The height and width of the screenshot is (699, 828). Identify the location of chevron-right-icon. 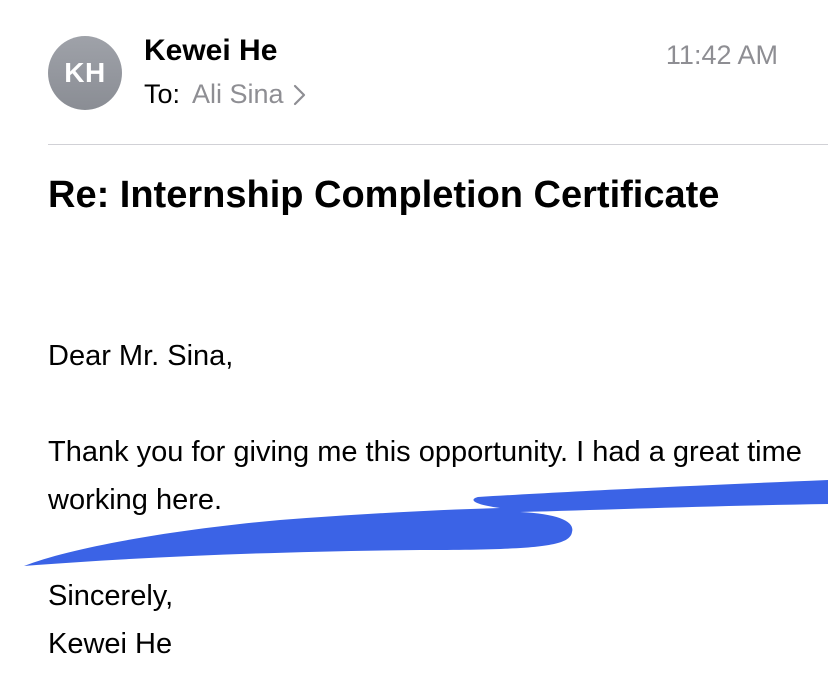
(300, 95).